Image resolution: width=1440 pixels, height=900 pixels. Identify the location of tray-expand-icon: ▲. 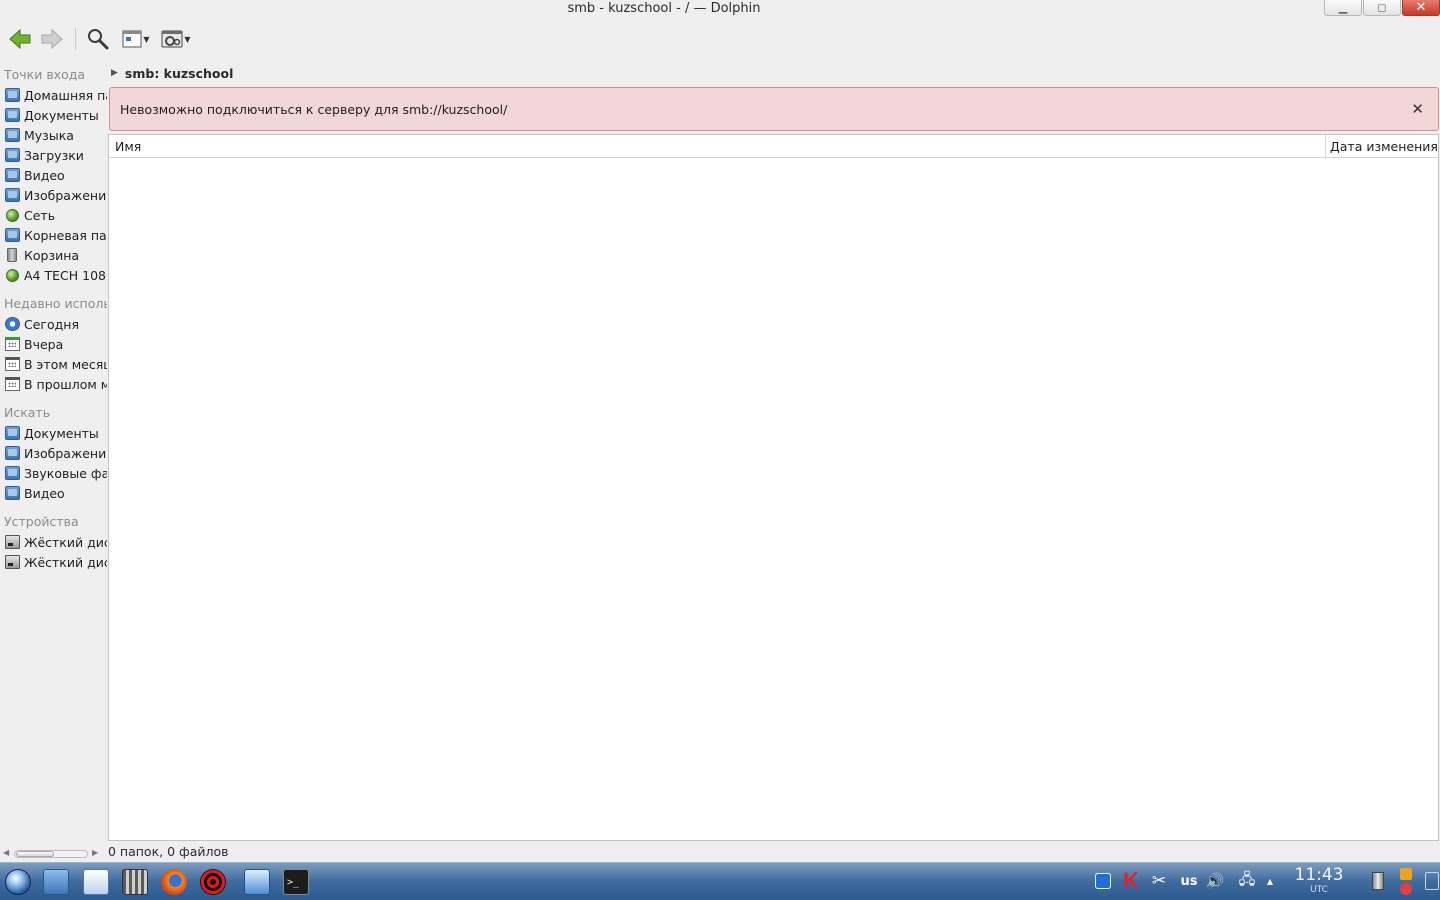
(1270, 881).